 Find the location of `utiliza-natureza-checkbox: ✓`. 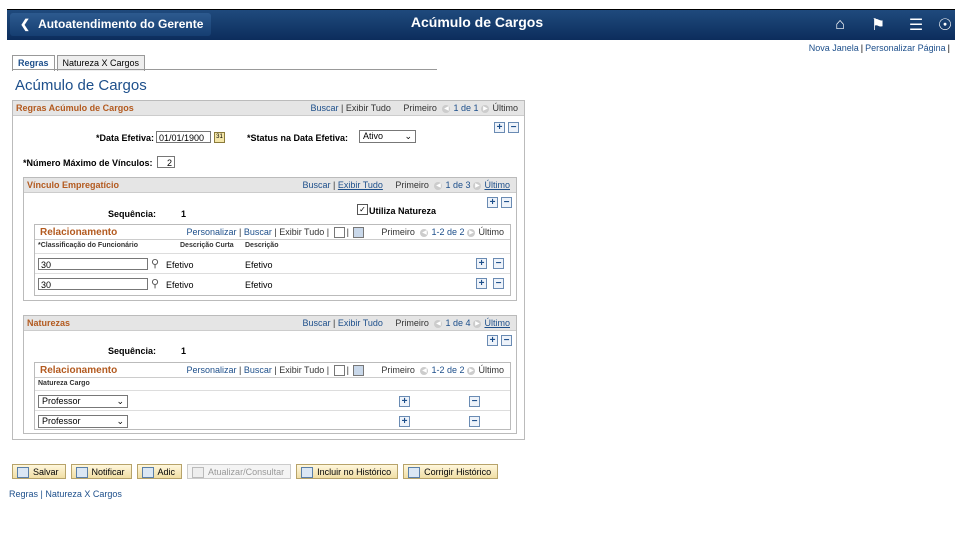

utiliza-natureza-checkbox: ✓ is located at coordinates (362, 209).